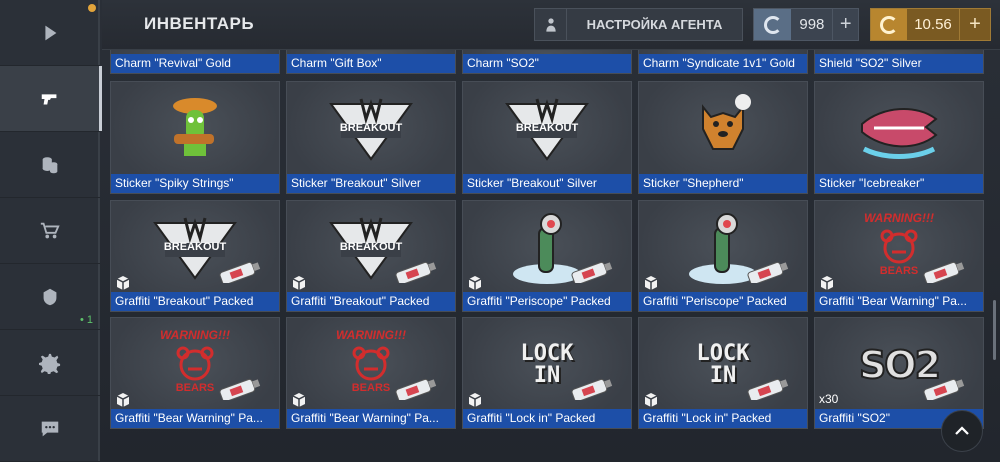 Image resolution: width=1000 pixels, height=462 pixels. Describe the element at coordinates (773, 24) in the screenshot. I see `credits-icon` at that location.